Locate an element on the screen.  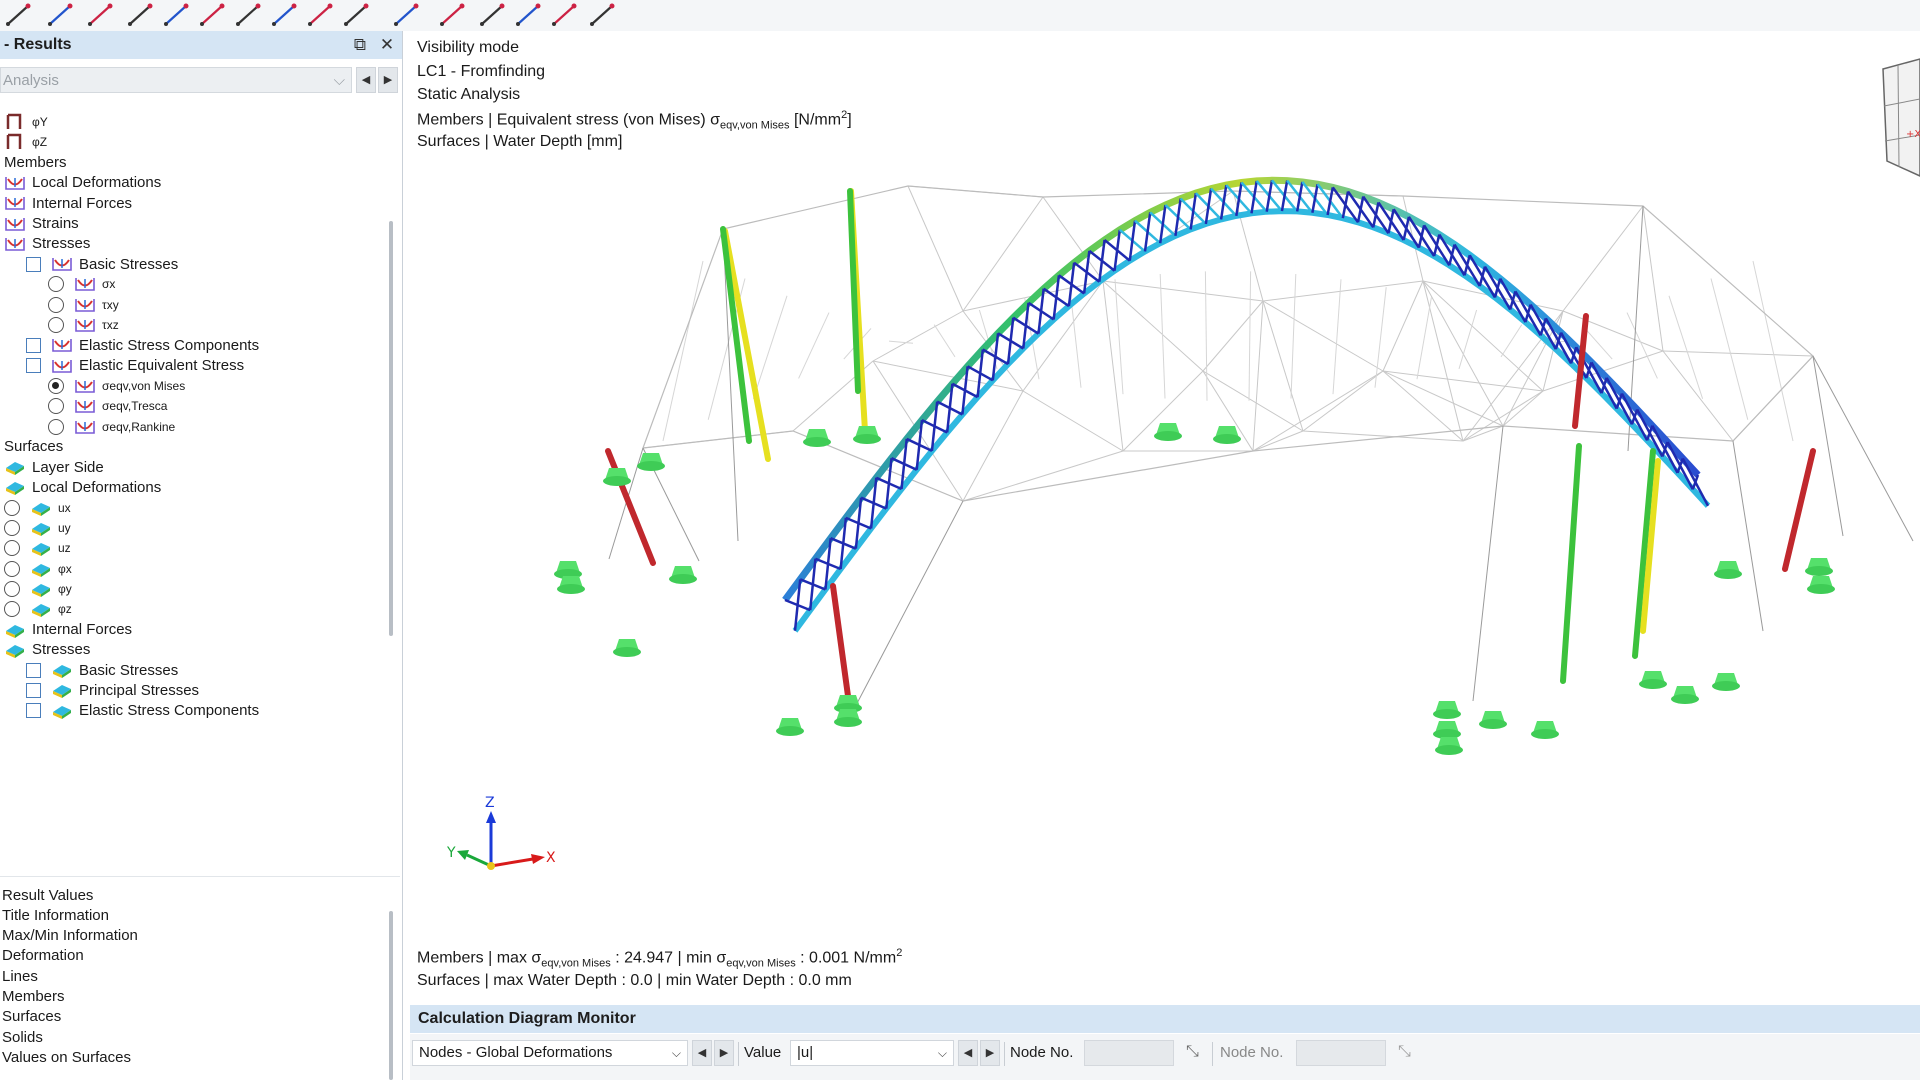
previous-analysis-button: ◀ is located at coordinates (366, 80).